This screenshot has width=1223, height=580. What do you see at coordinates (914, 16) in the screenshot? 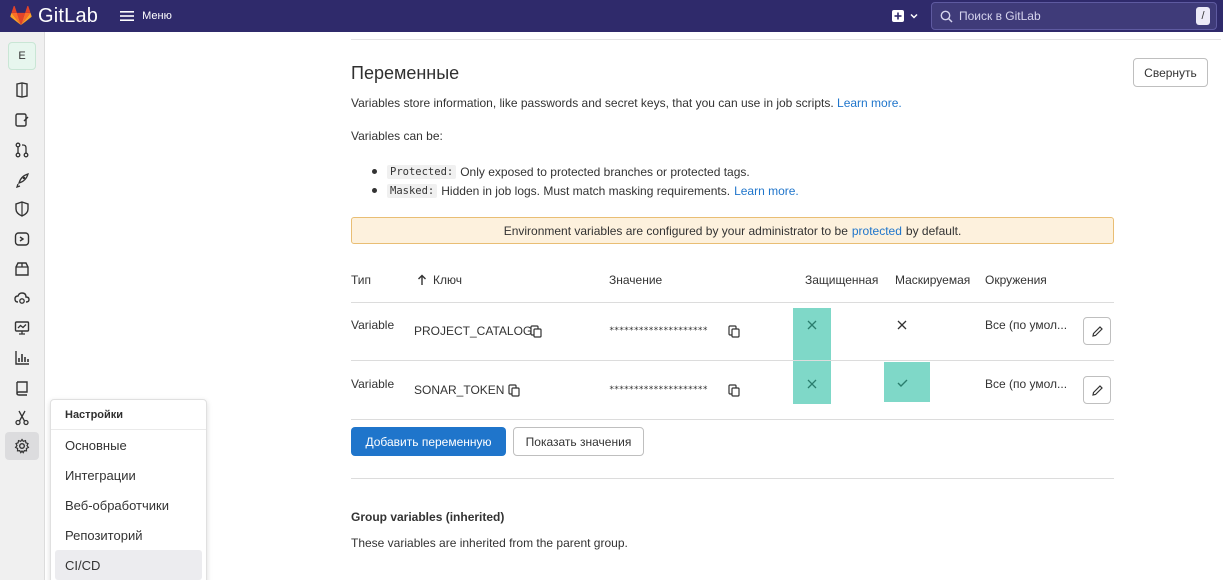
I see `chevron-down-icon` at bounding box center [914, 16].